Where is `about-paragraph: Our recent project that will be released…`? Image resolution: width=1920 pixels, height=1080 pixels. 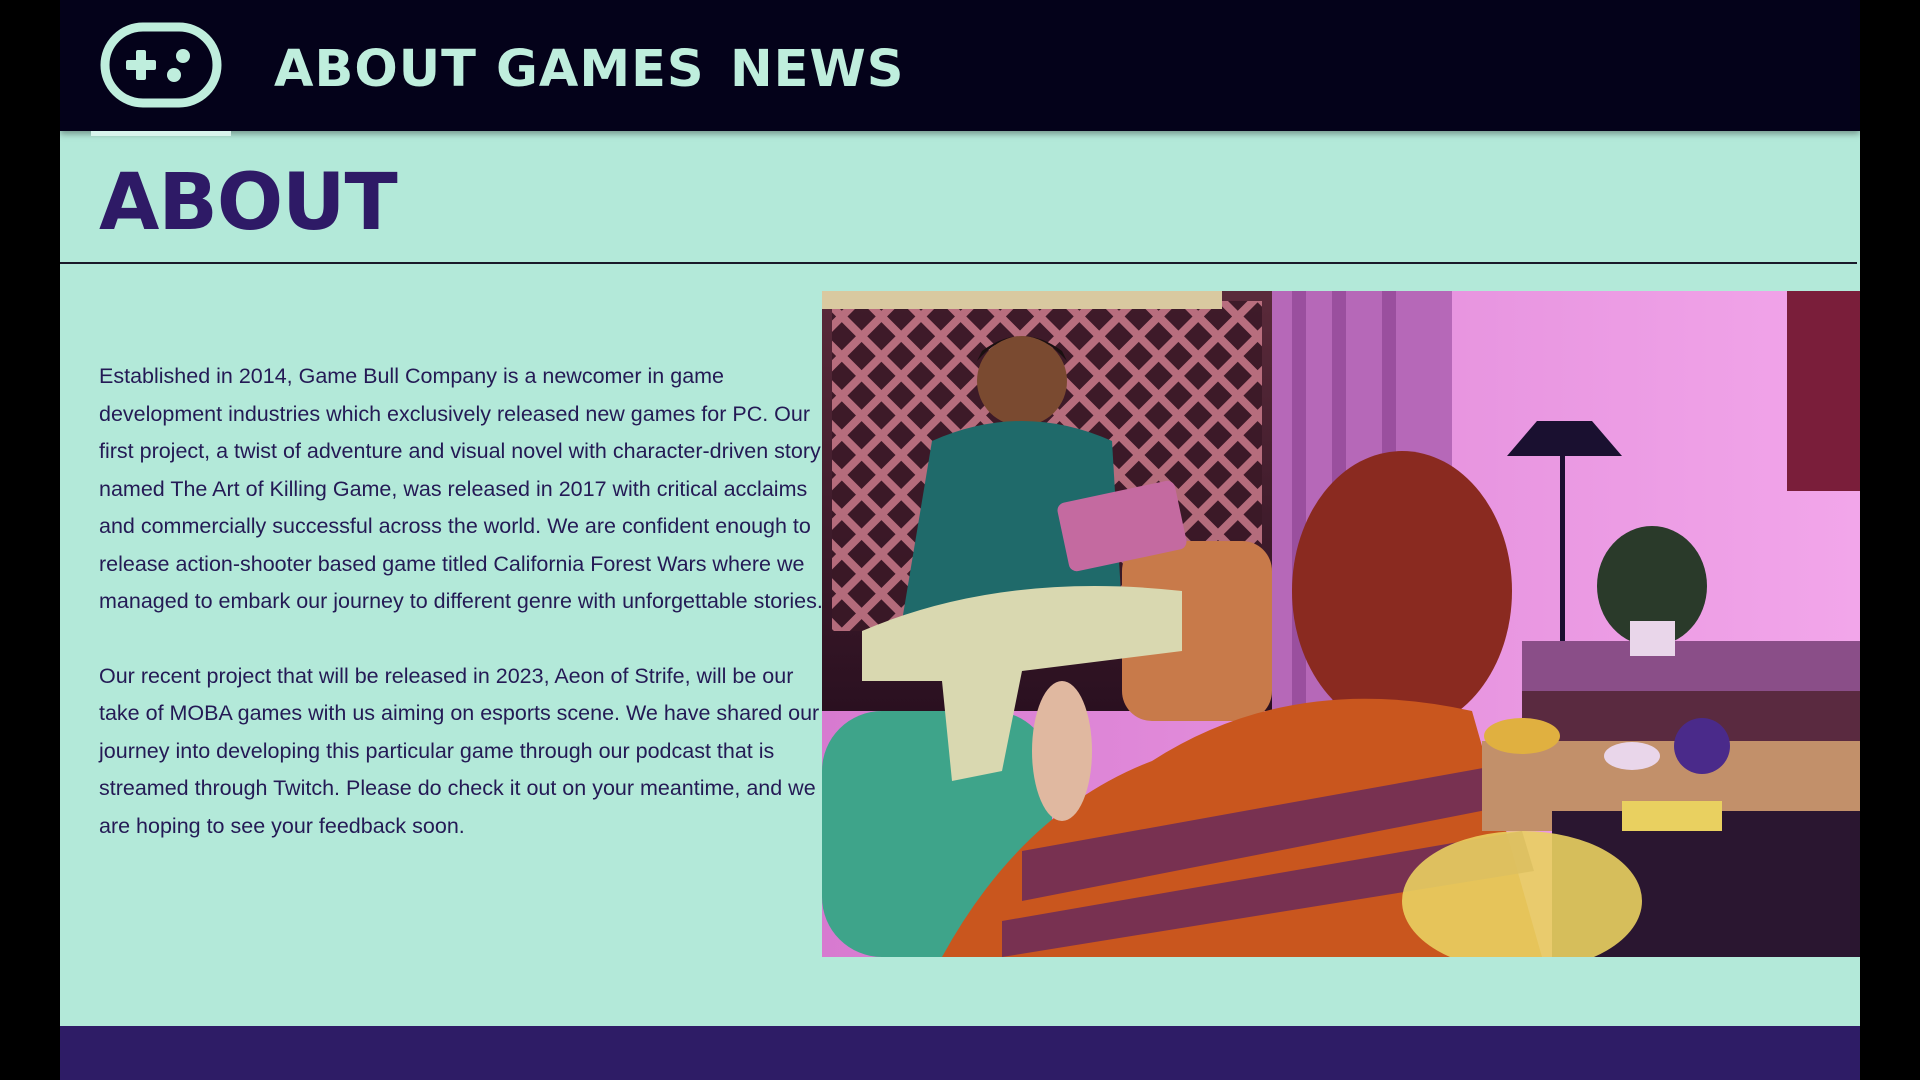
about-paragraph: Our recent project that will be released… is located at coordinates (459, 750).